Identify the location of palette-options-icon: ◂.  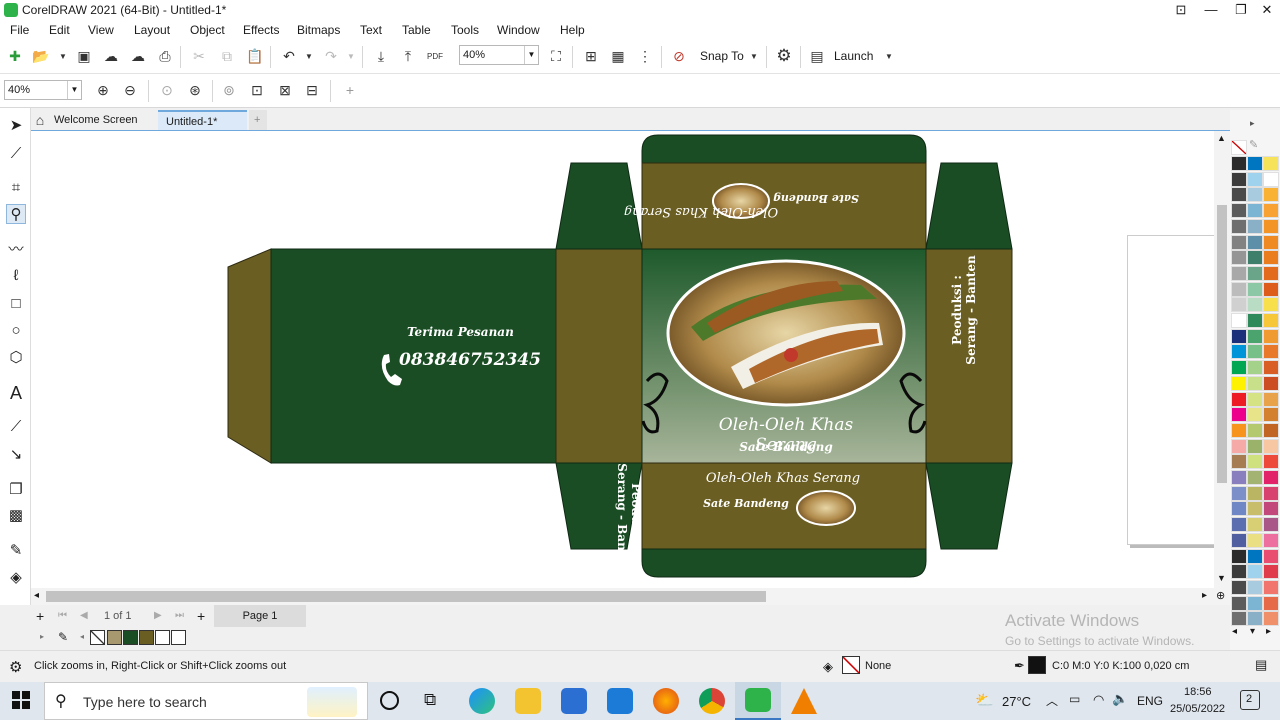
(82, 636).